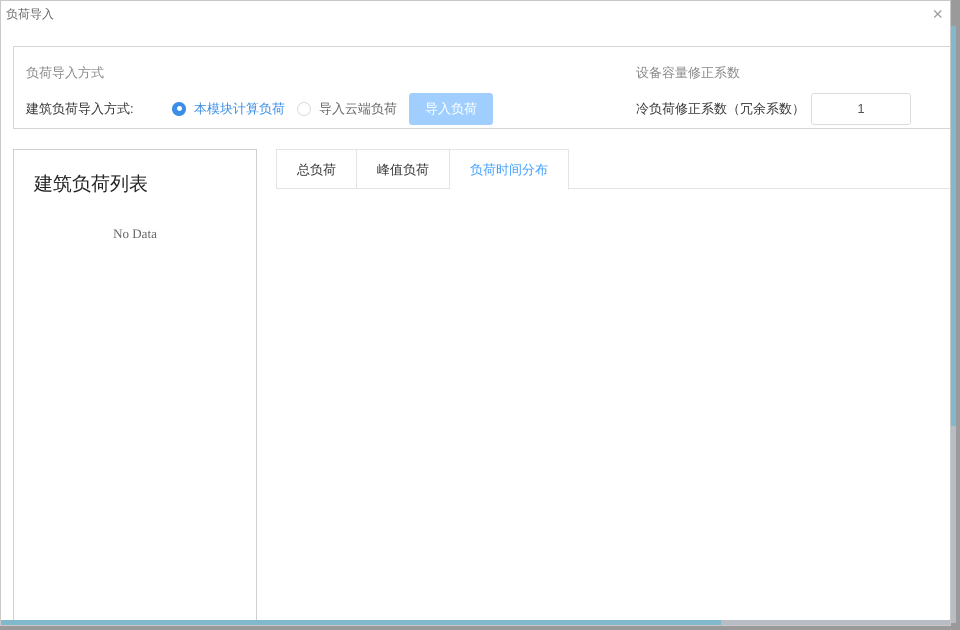 The width and height of the screenshot is (960, 630). What do you see at coordinates (30, 14) in the screenshot?
I see `window-title: 负荷导入` at bounding box center [30, 14].